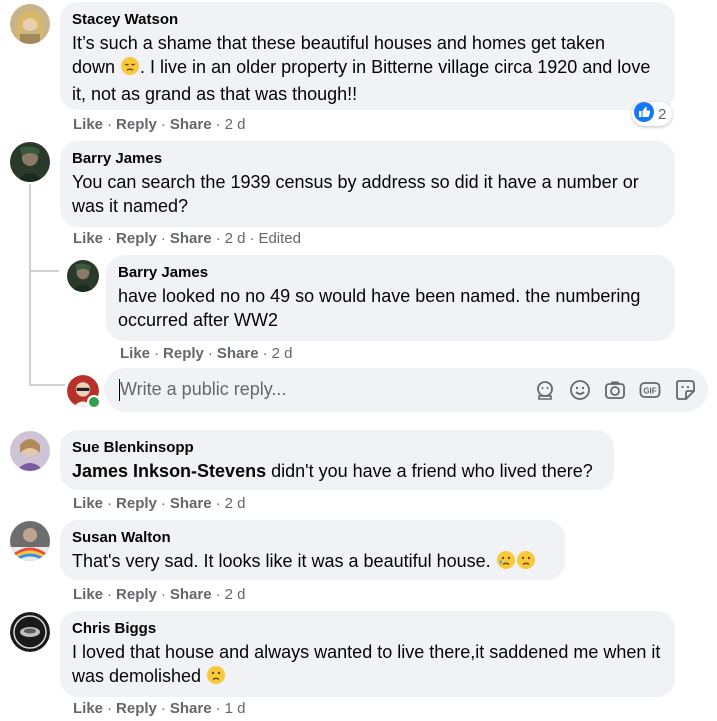 This screenshot has height=721, width=717. I want to click on svg-text: GIF, so click(649, 391).